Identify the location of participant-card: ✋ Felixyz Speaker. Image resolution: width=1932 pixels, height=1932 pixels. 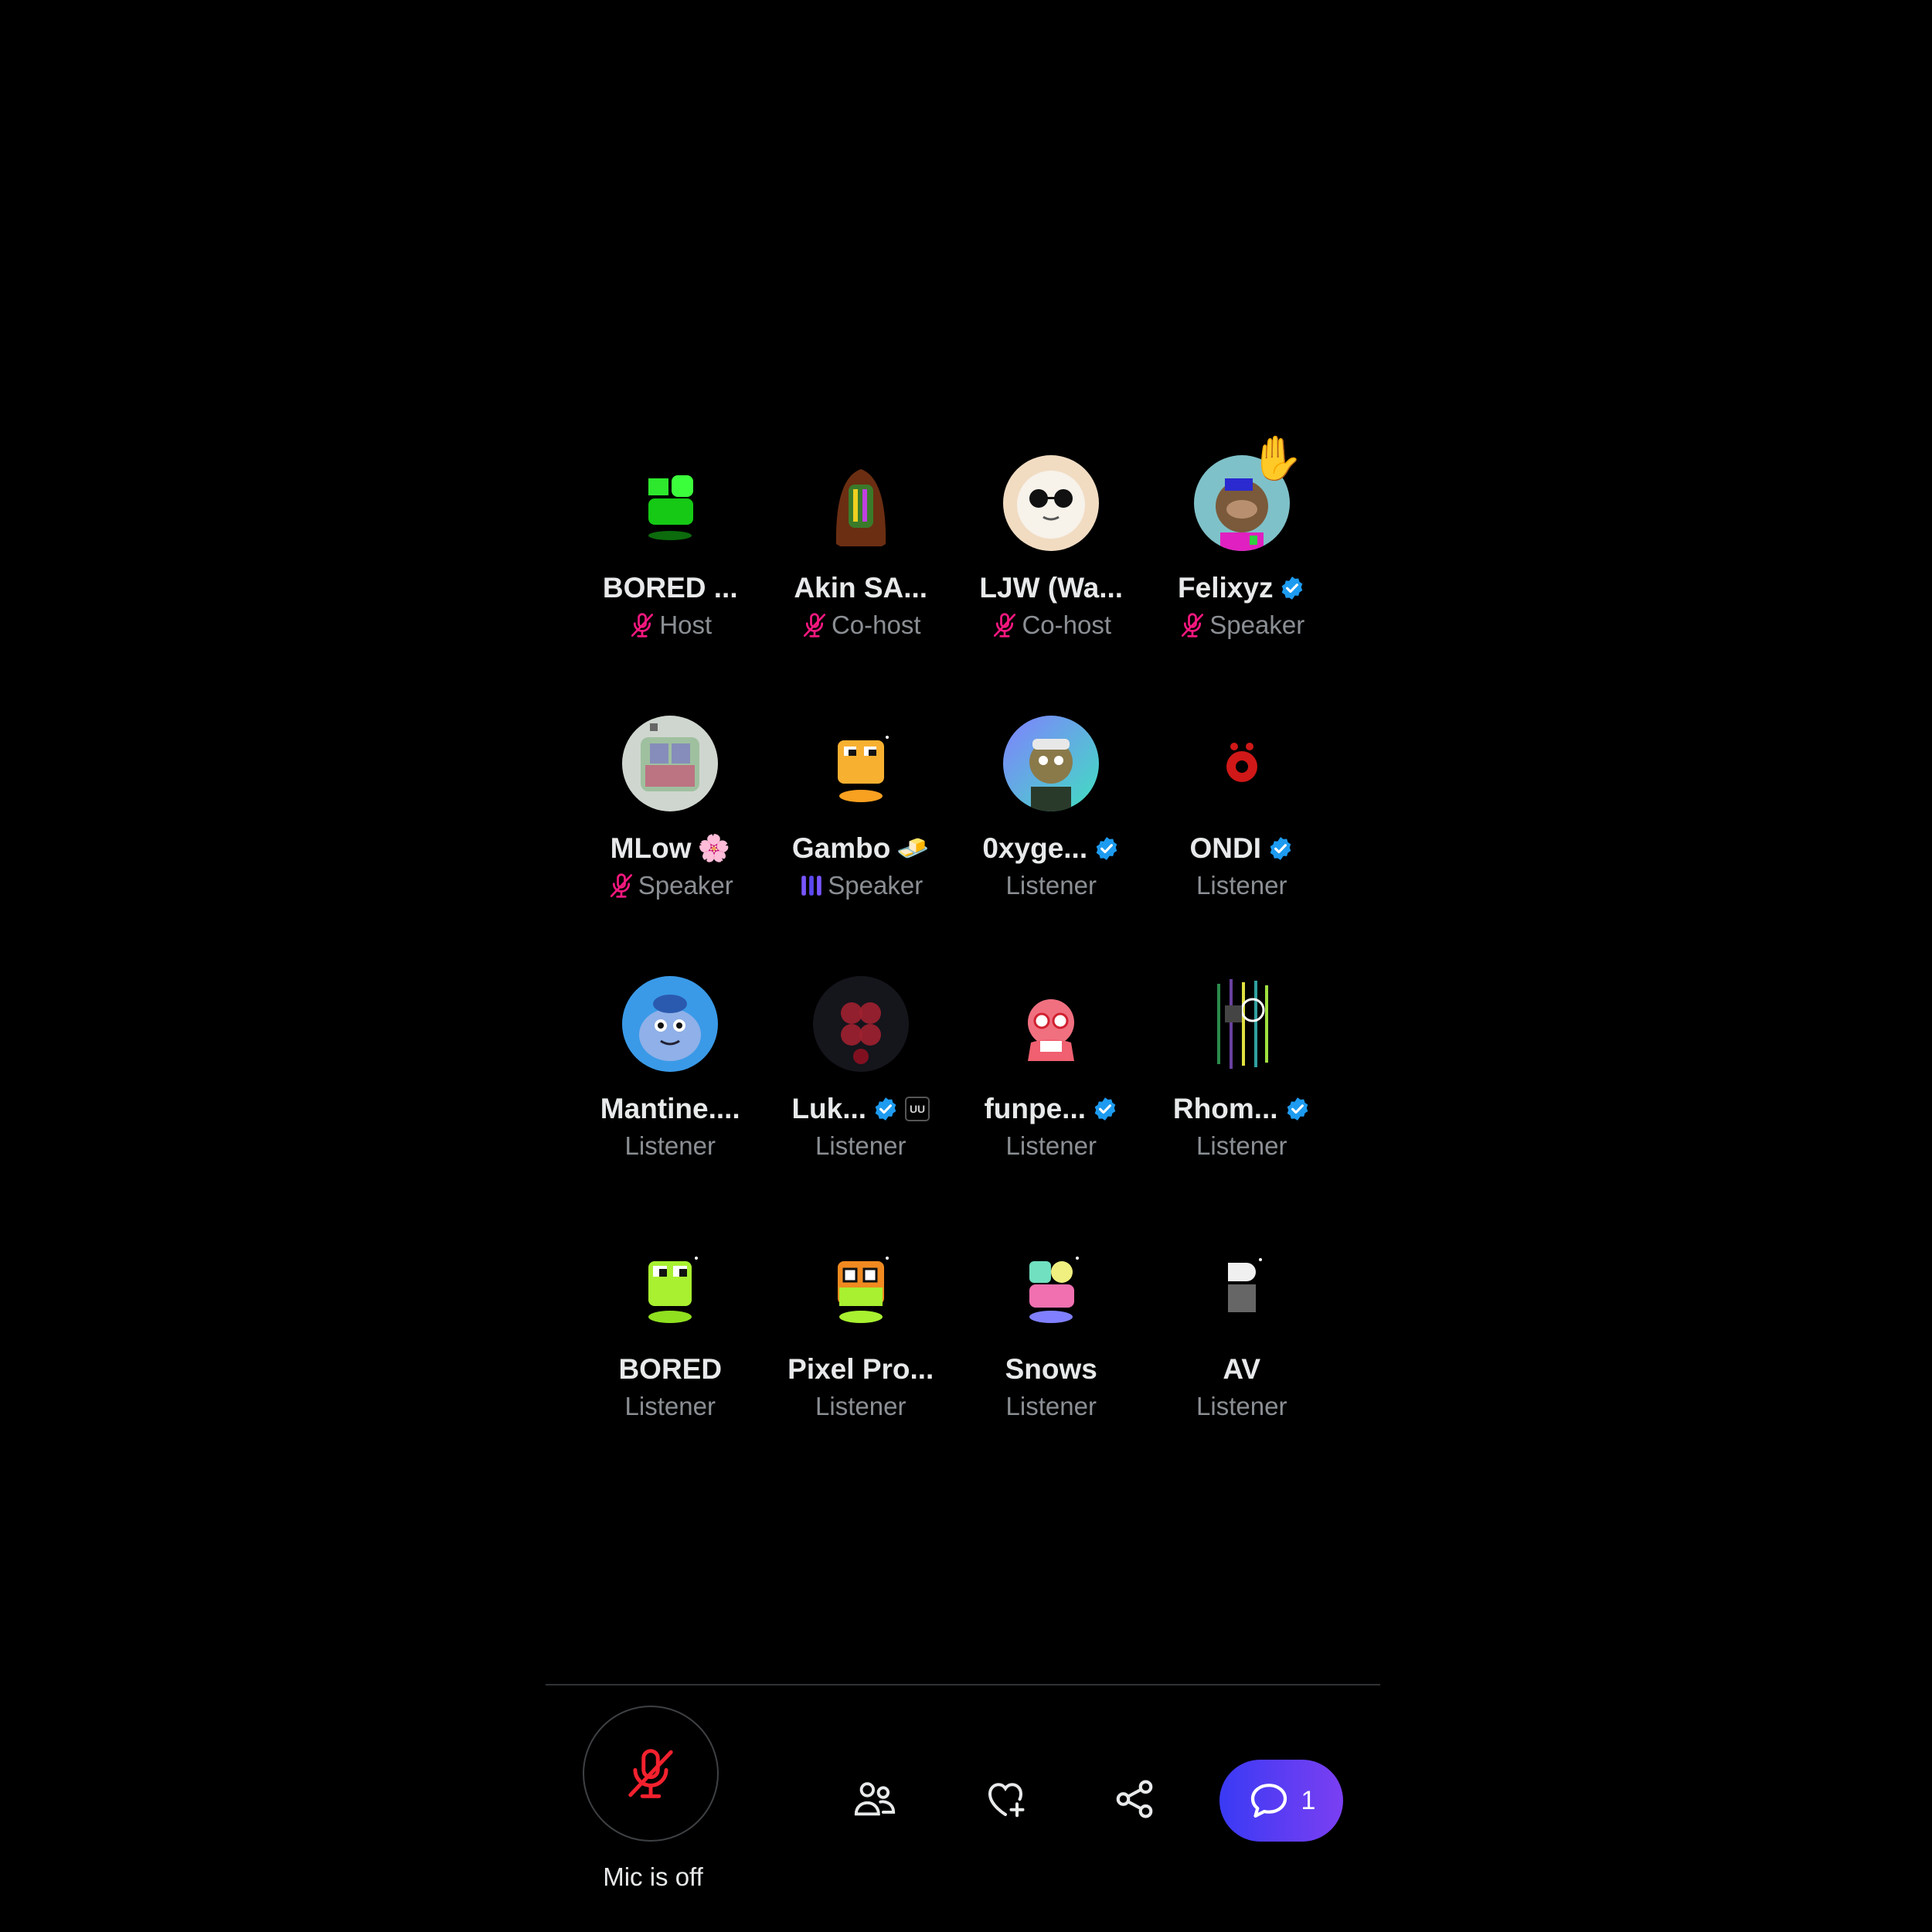
(1242, 575).